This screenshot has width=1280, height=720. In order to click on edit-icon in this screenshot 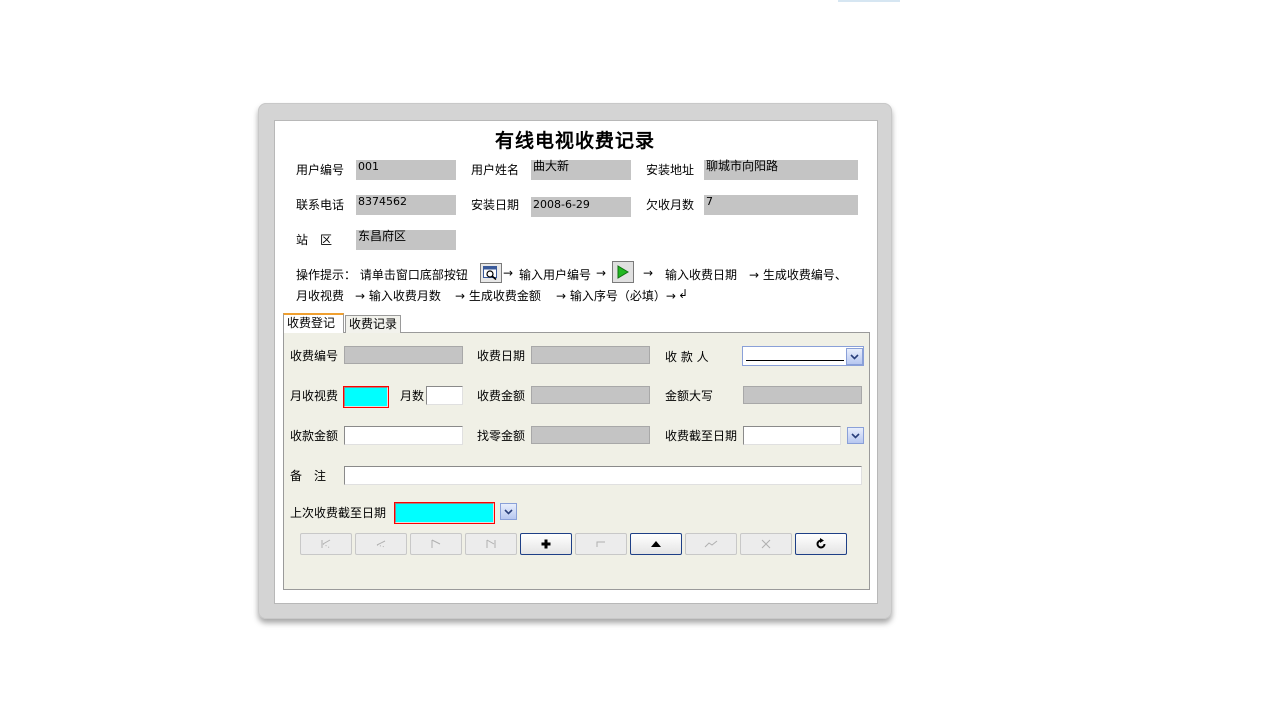, I will do `click(600, 544)`.